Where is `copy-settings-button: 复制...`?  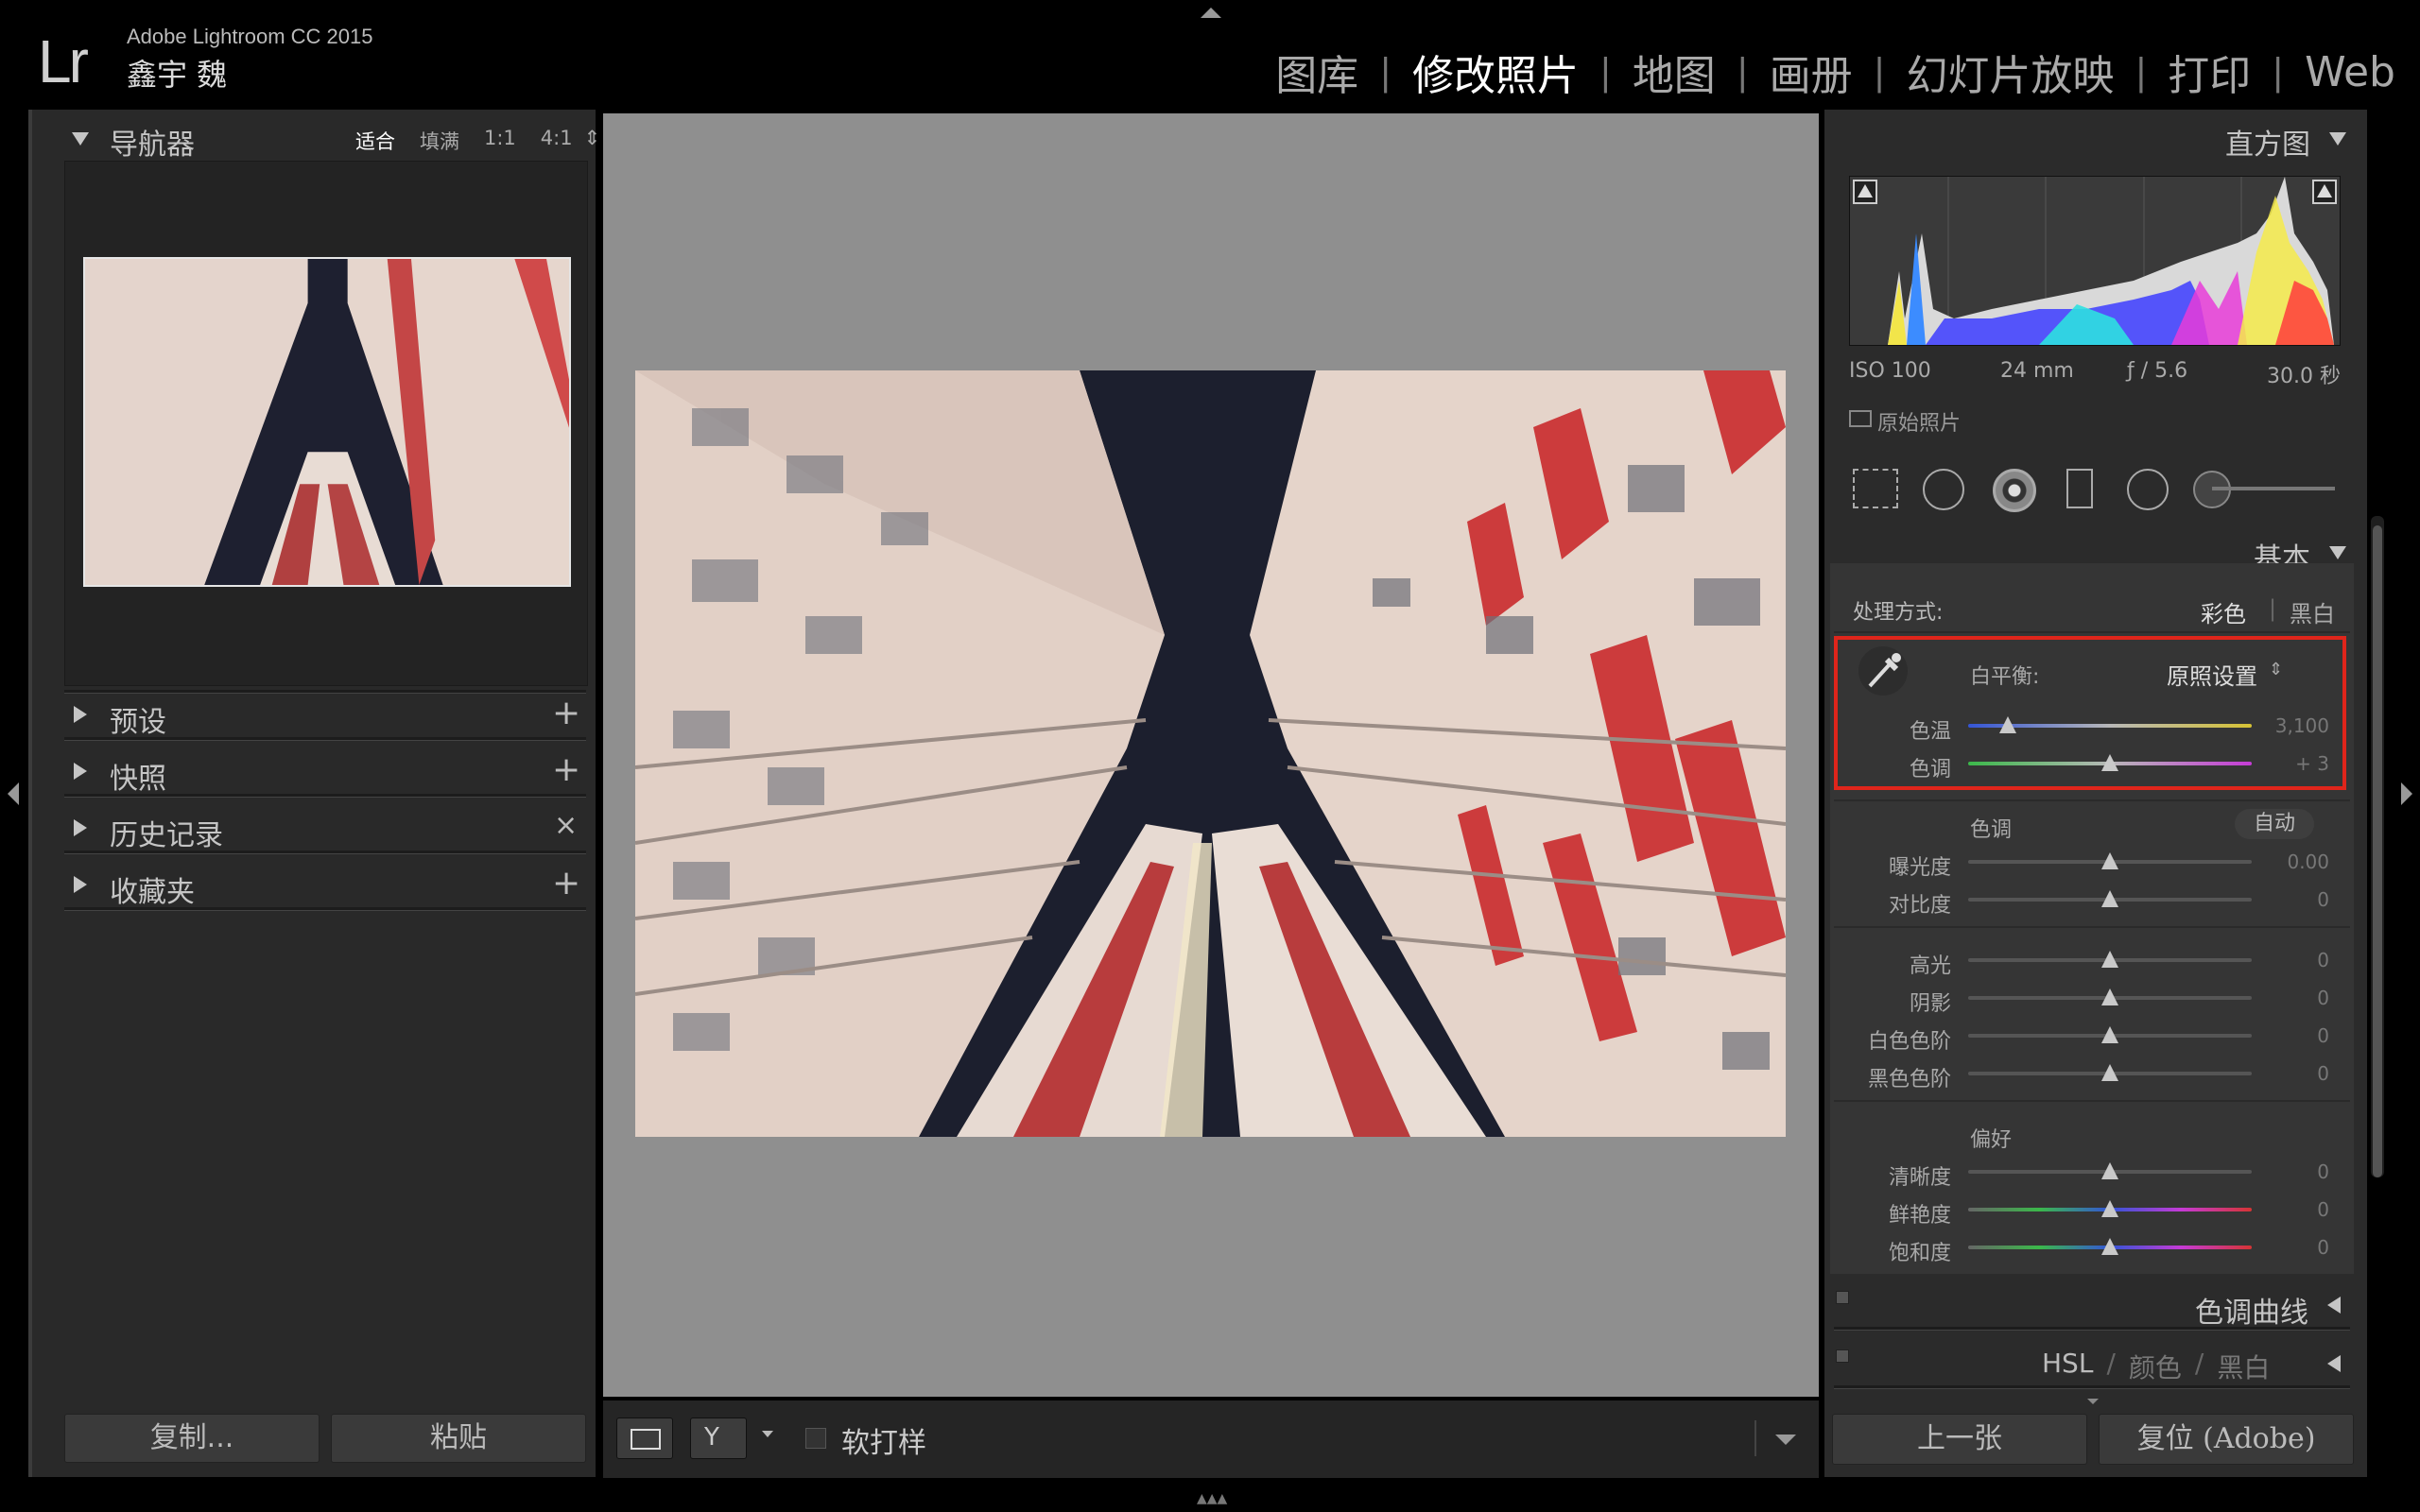 copy-settings-button: 复制... is located at coordinates (192, 1438).